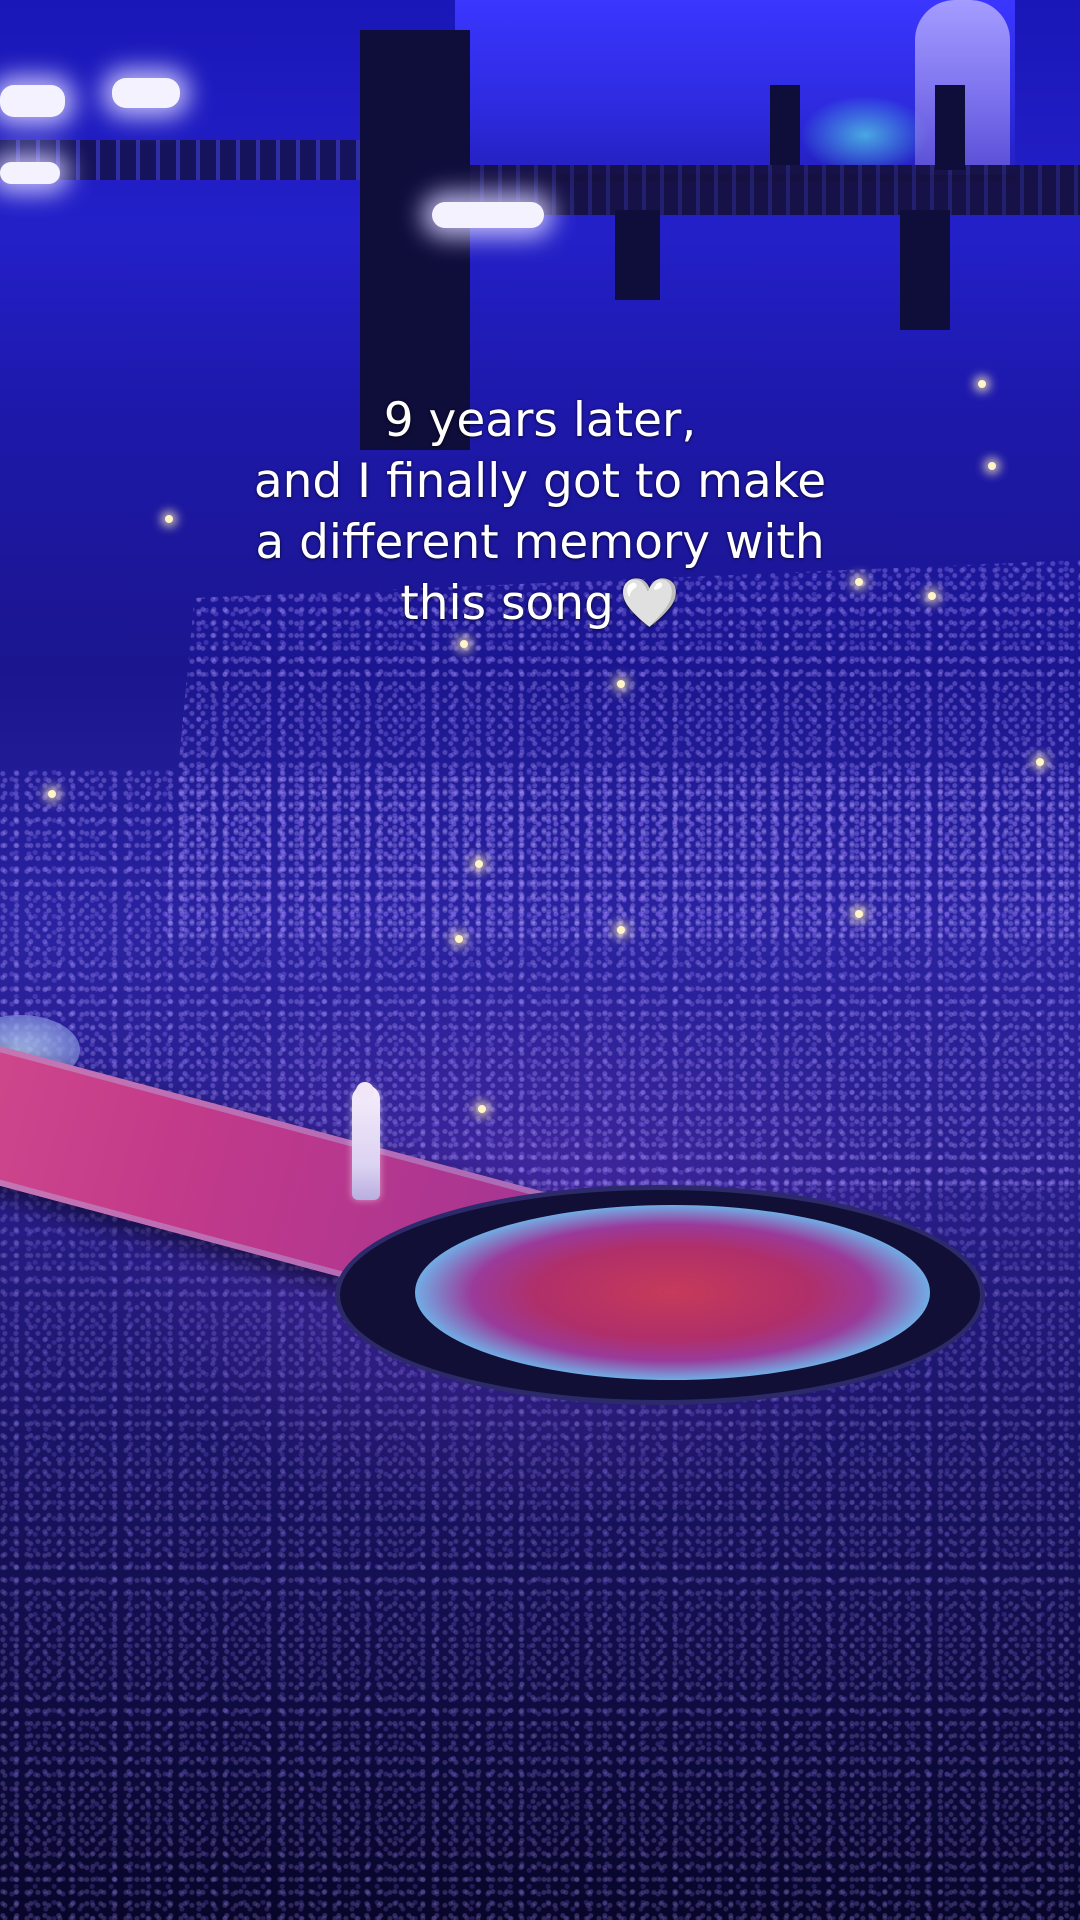 The height and width of the screenshot is (1920, 1080). I want to click on caption-line-1: 9 years later,, so click(540, 420).